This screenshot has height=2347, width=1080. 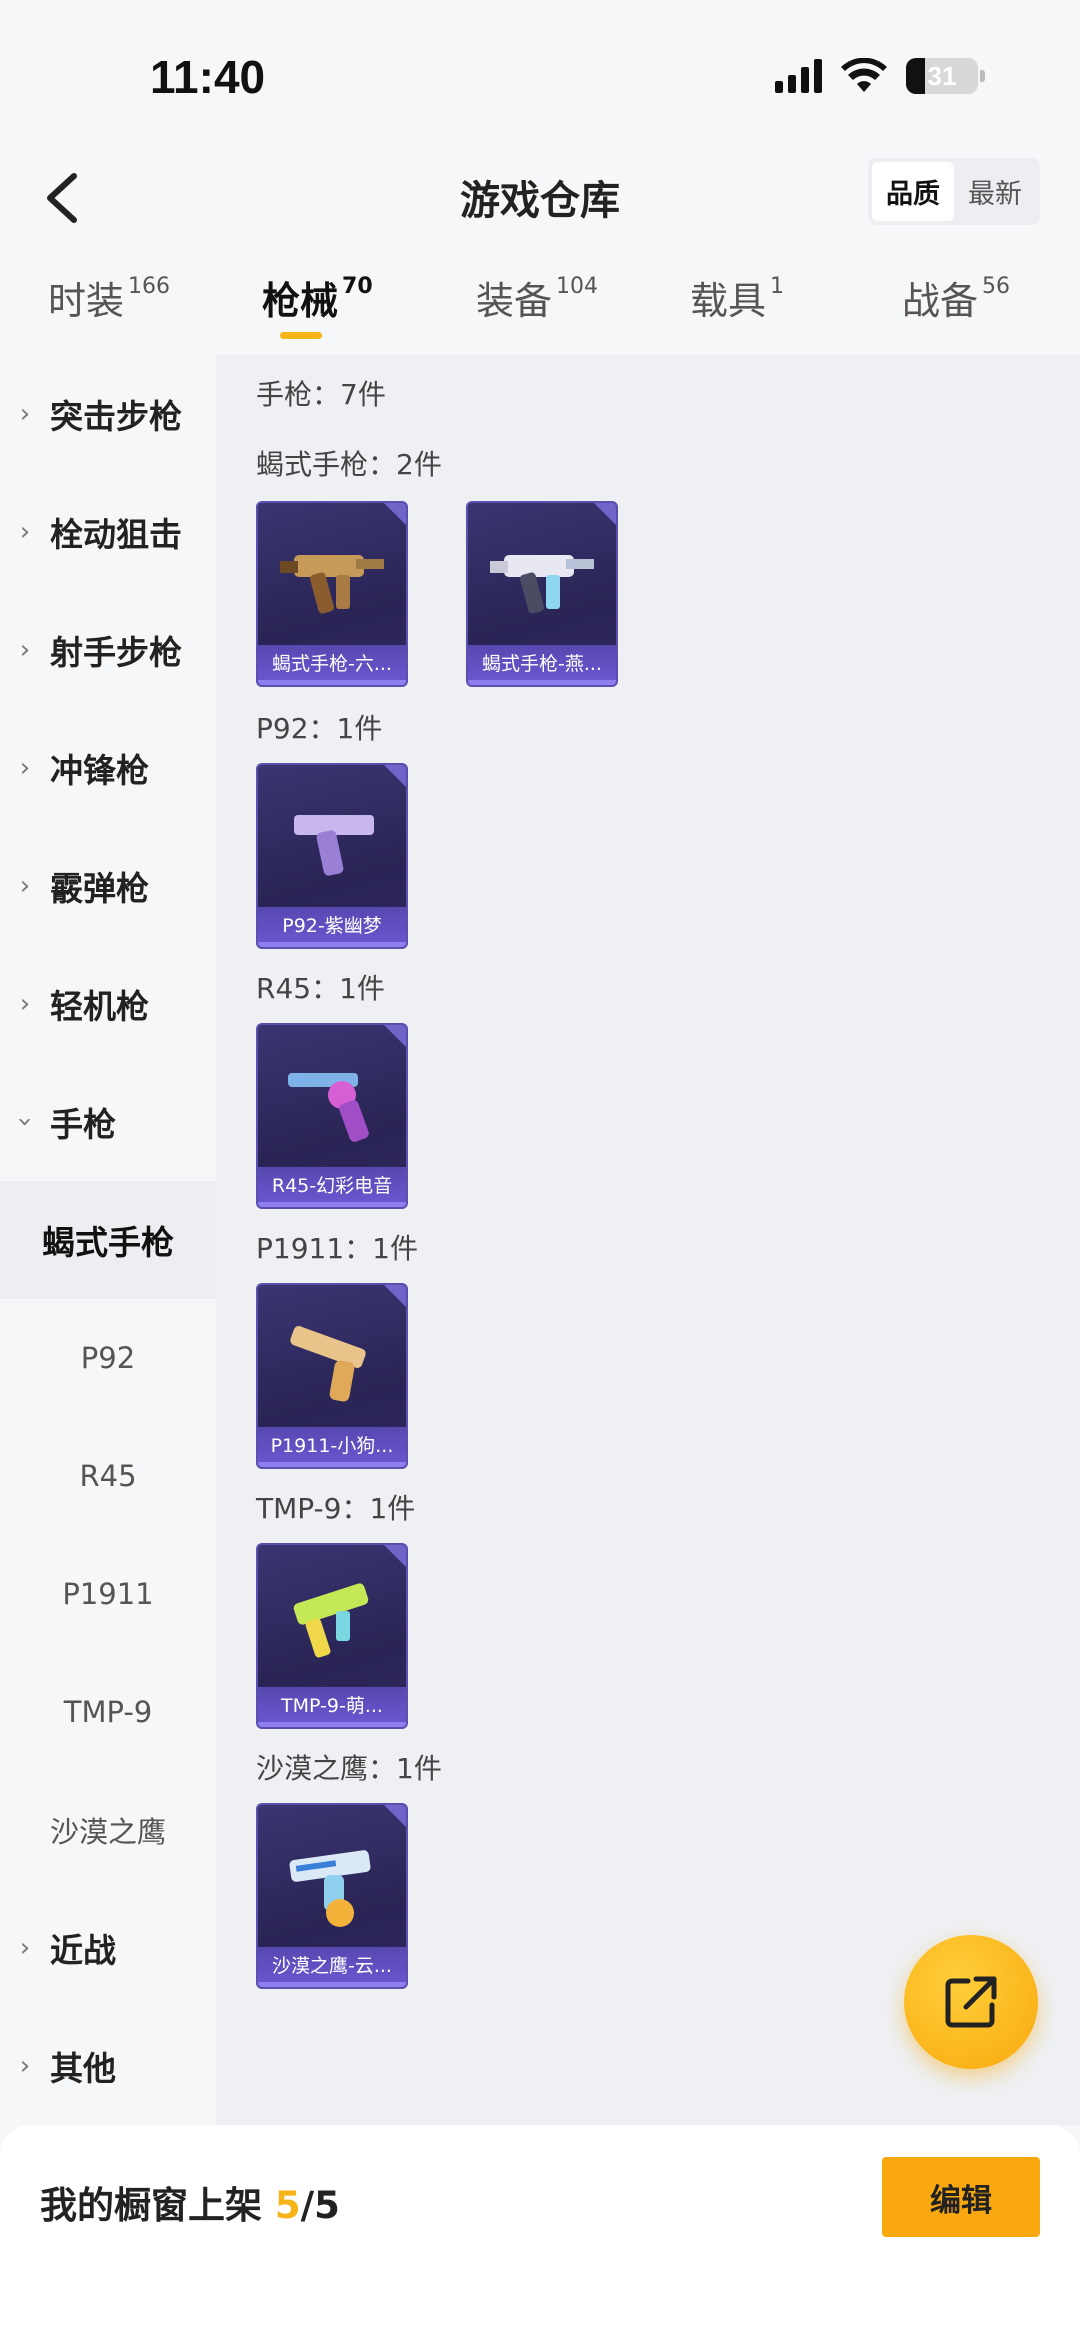 I want to click on edit-button: 编辑, so click(x=961, y=2197).